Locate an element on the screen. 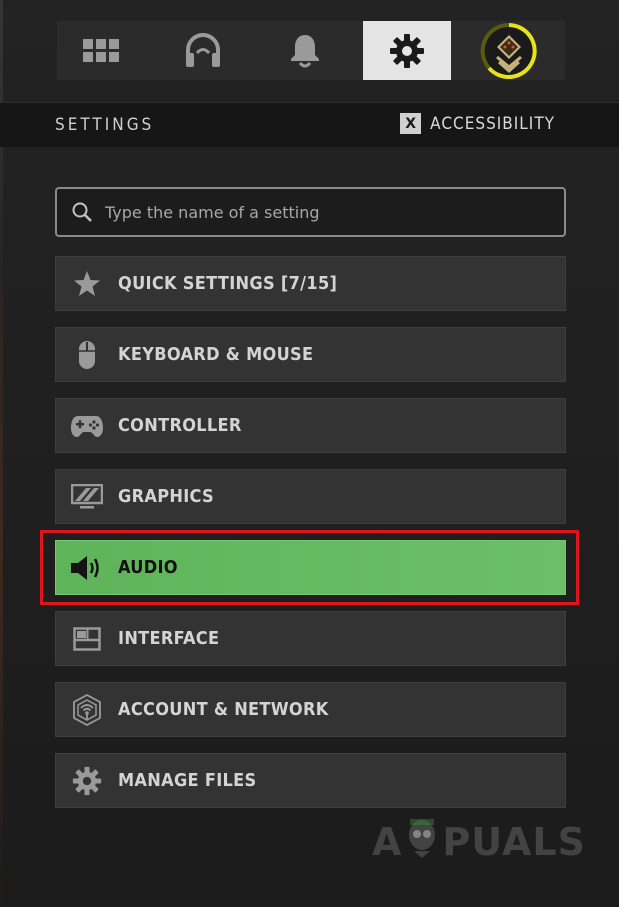 Image resolution: width=619 pixels, height=907 pixels. settings-search is located at coordinates (310, 212).